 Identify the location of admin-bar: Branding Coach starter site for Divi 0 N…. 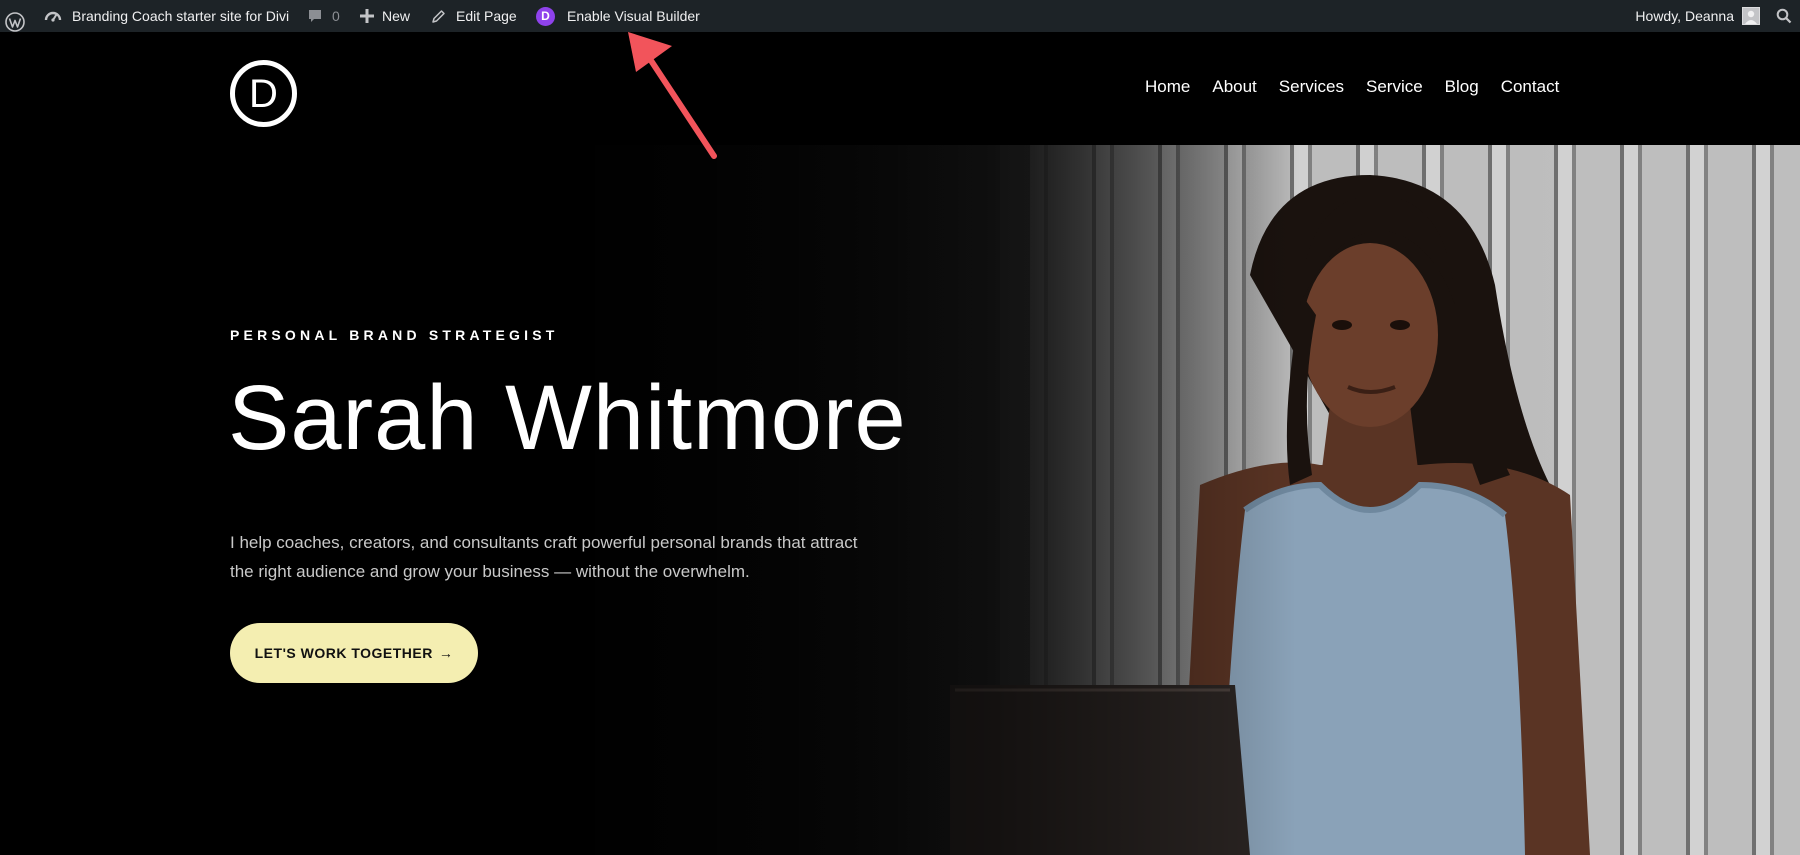
(900, 16).